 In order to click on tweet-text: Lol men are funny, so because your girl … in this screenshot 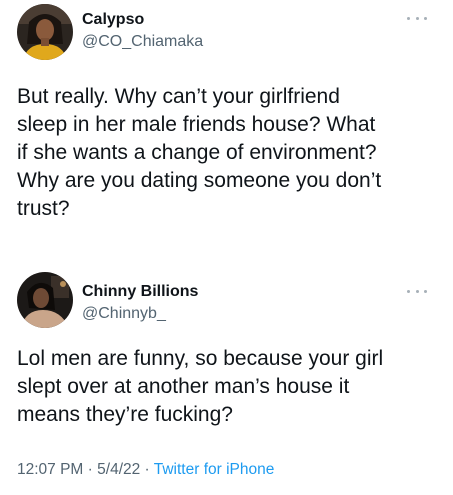, I will do `click(200, 386)`.